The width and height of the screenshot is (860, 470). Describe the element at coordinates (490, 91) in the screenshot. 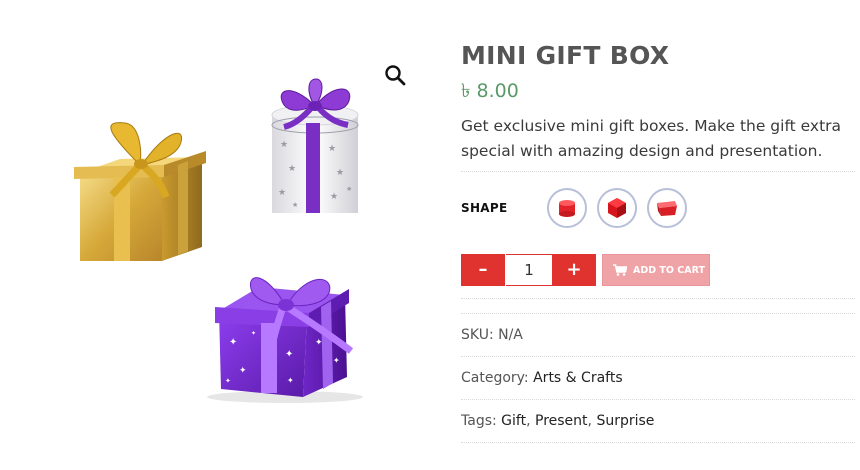

I see `product-price: ৳ 8.00` at that location.